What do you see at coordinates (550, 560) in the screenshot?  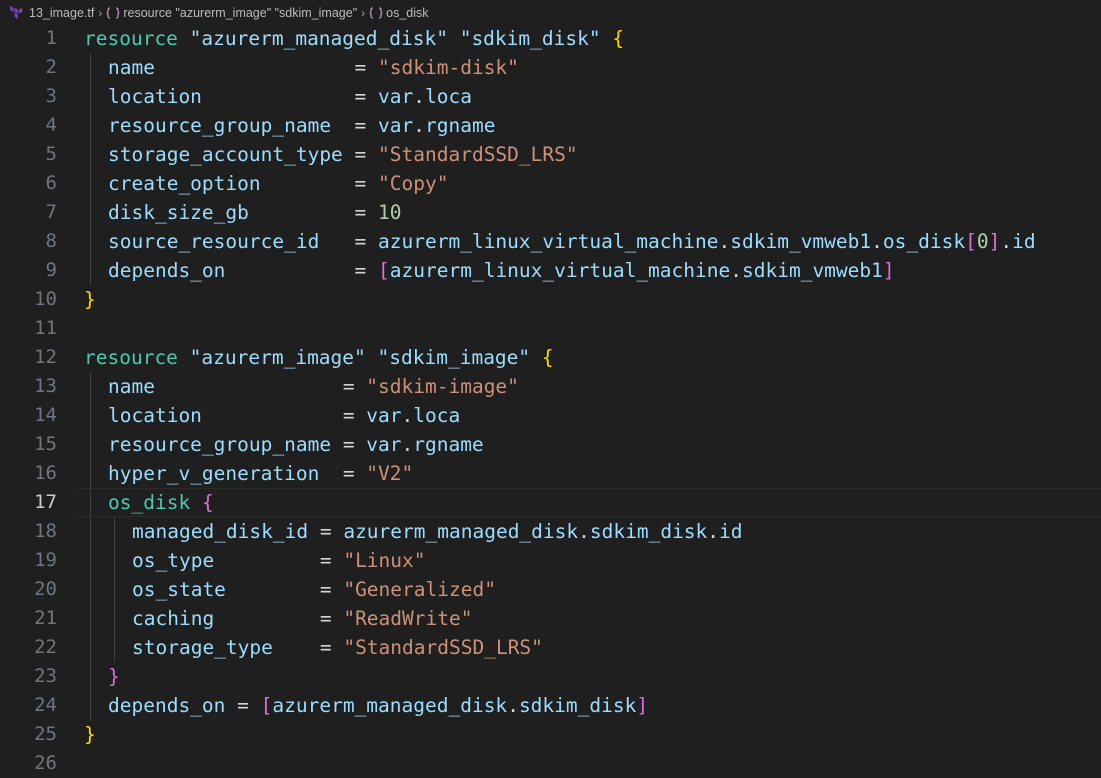 I see `code-line: 19 os_type = "Linux"` at bounding box center [550, 560].